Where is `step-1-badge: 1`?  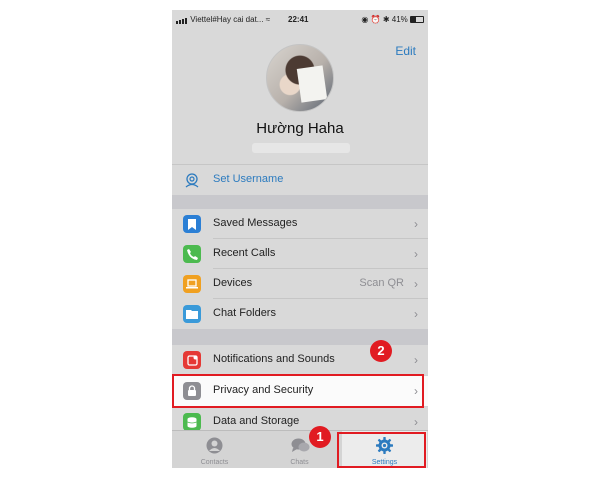 step-1-badge: 1 is located at coordinates (320, 437).